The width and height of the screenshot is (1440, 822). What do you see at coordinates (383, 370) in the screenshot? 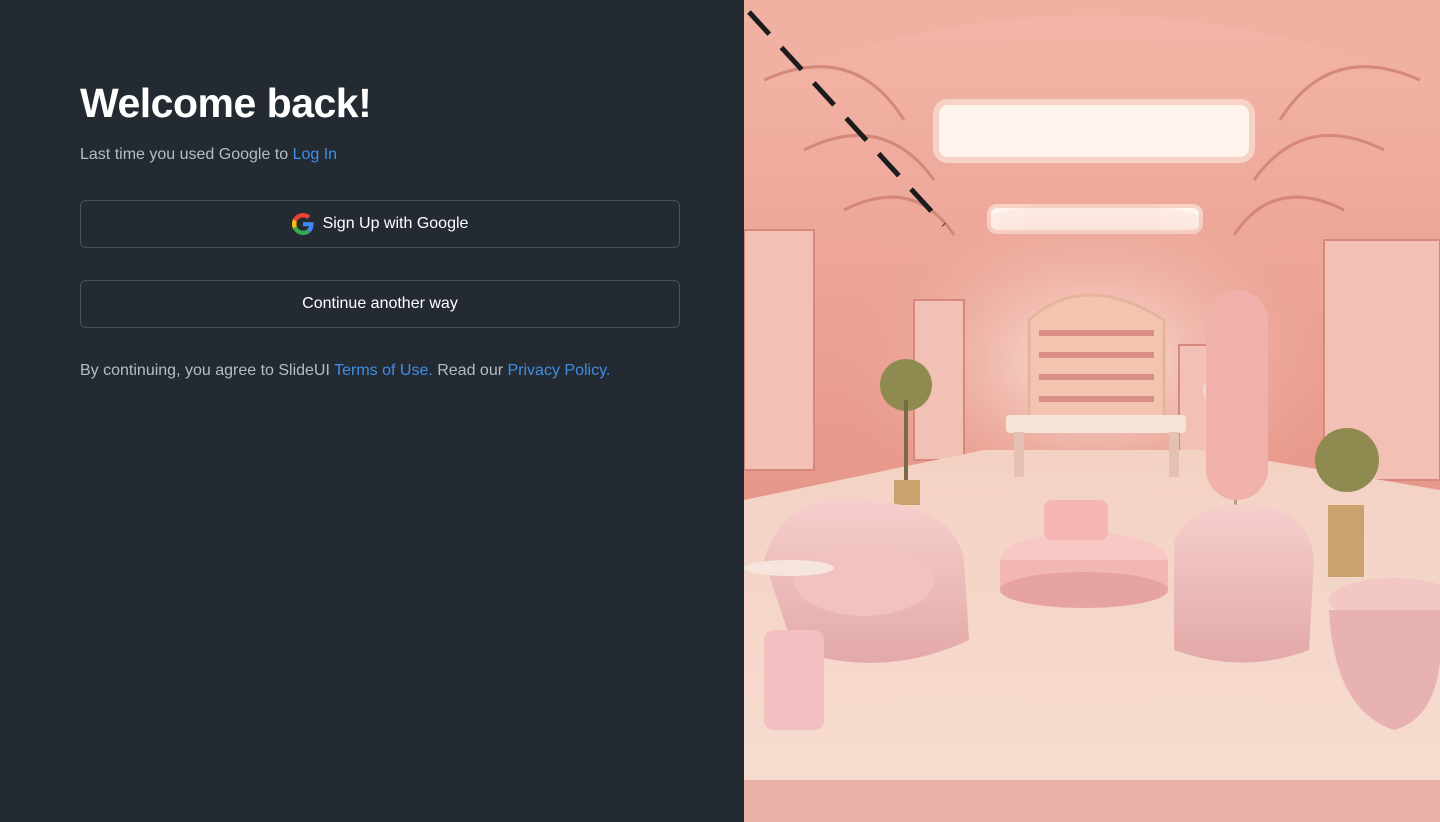
I see `terms-of-use-link: Terms of Use.` at bounding box center [383, 370].